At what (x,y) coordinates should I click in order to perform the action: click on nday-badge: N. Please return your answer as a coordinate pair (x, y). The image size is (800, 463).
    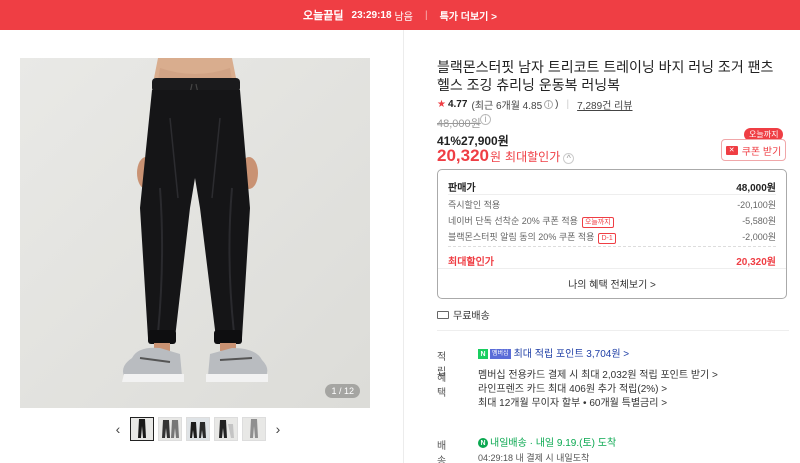
    Looking at the image, I should click on (483, 443).